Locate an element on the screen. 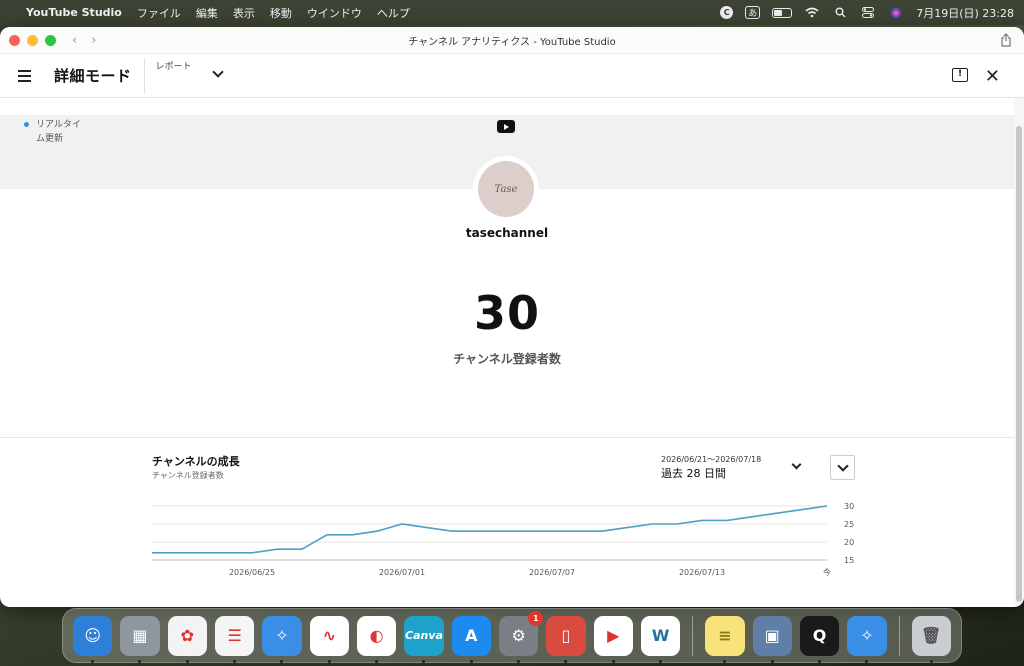 This screenshot has width=1024, height=666. app-header: 詳細モード レポート ! ✕ is located at coordinates (512, 76).